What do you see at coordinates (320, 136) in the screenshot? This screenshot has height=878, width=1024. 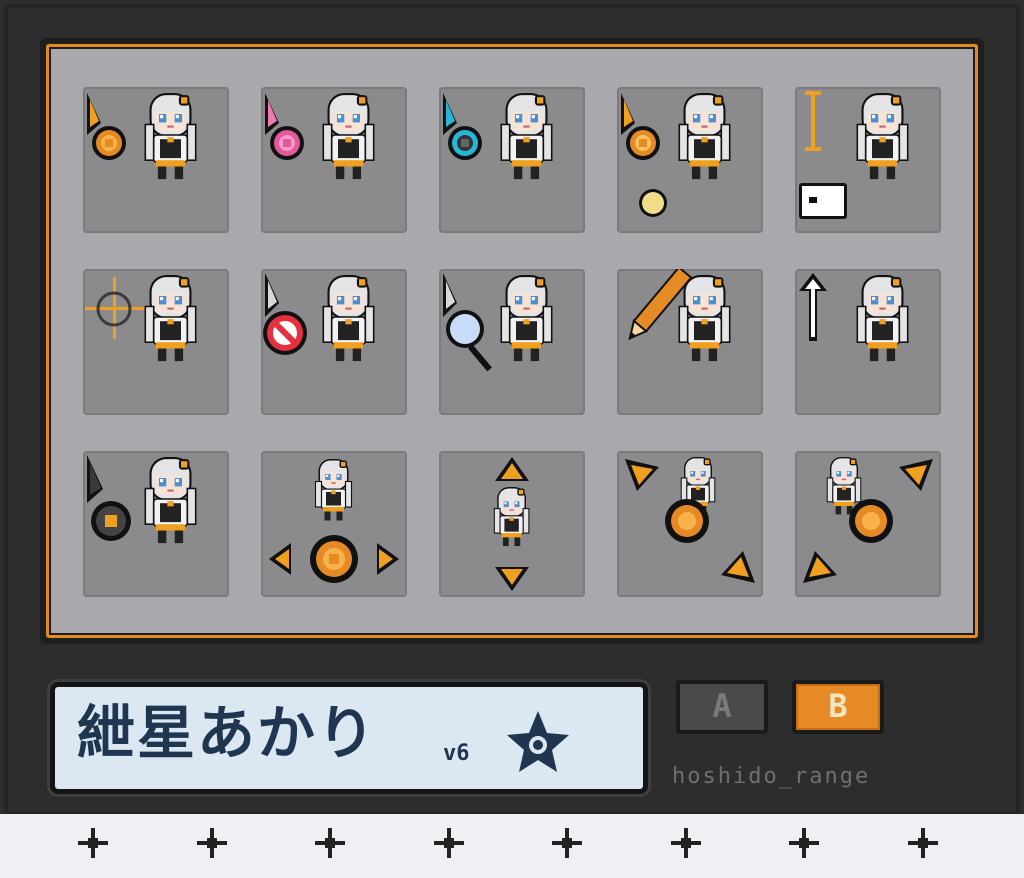 I see `pointer-pink-icon` at bounding box center [320, 136].